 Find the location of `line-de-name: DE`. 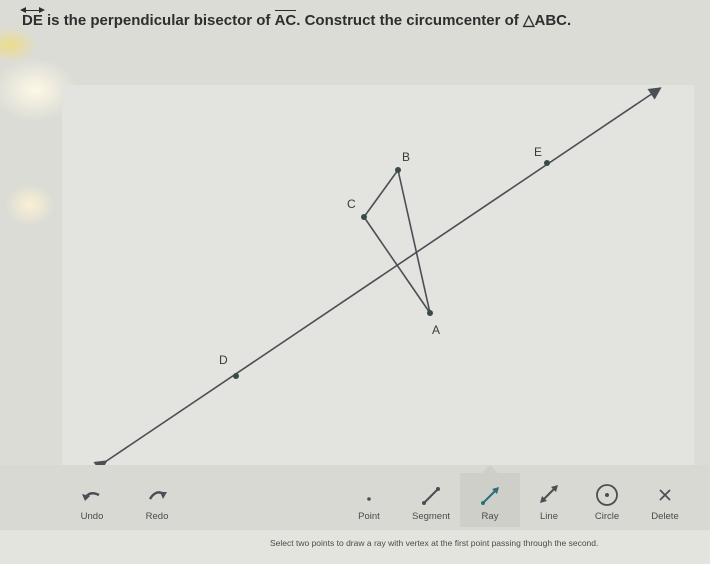

line-de-name: DE is located at coordinates (32, 20).